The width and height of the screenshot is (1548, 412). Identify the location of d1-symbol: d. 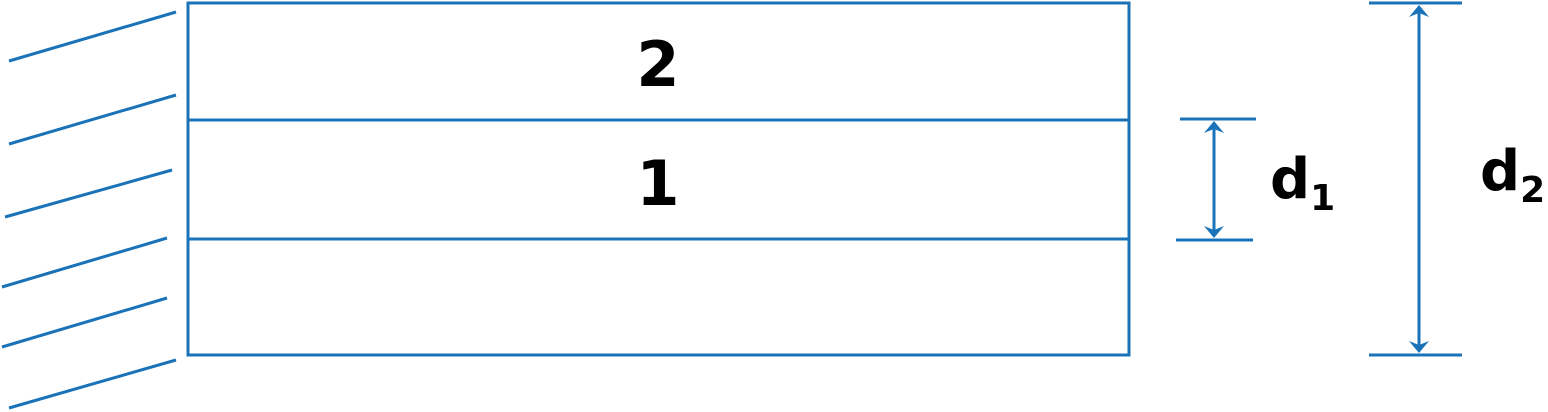
(1290, 179).